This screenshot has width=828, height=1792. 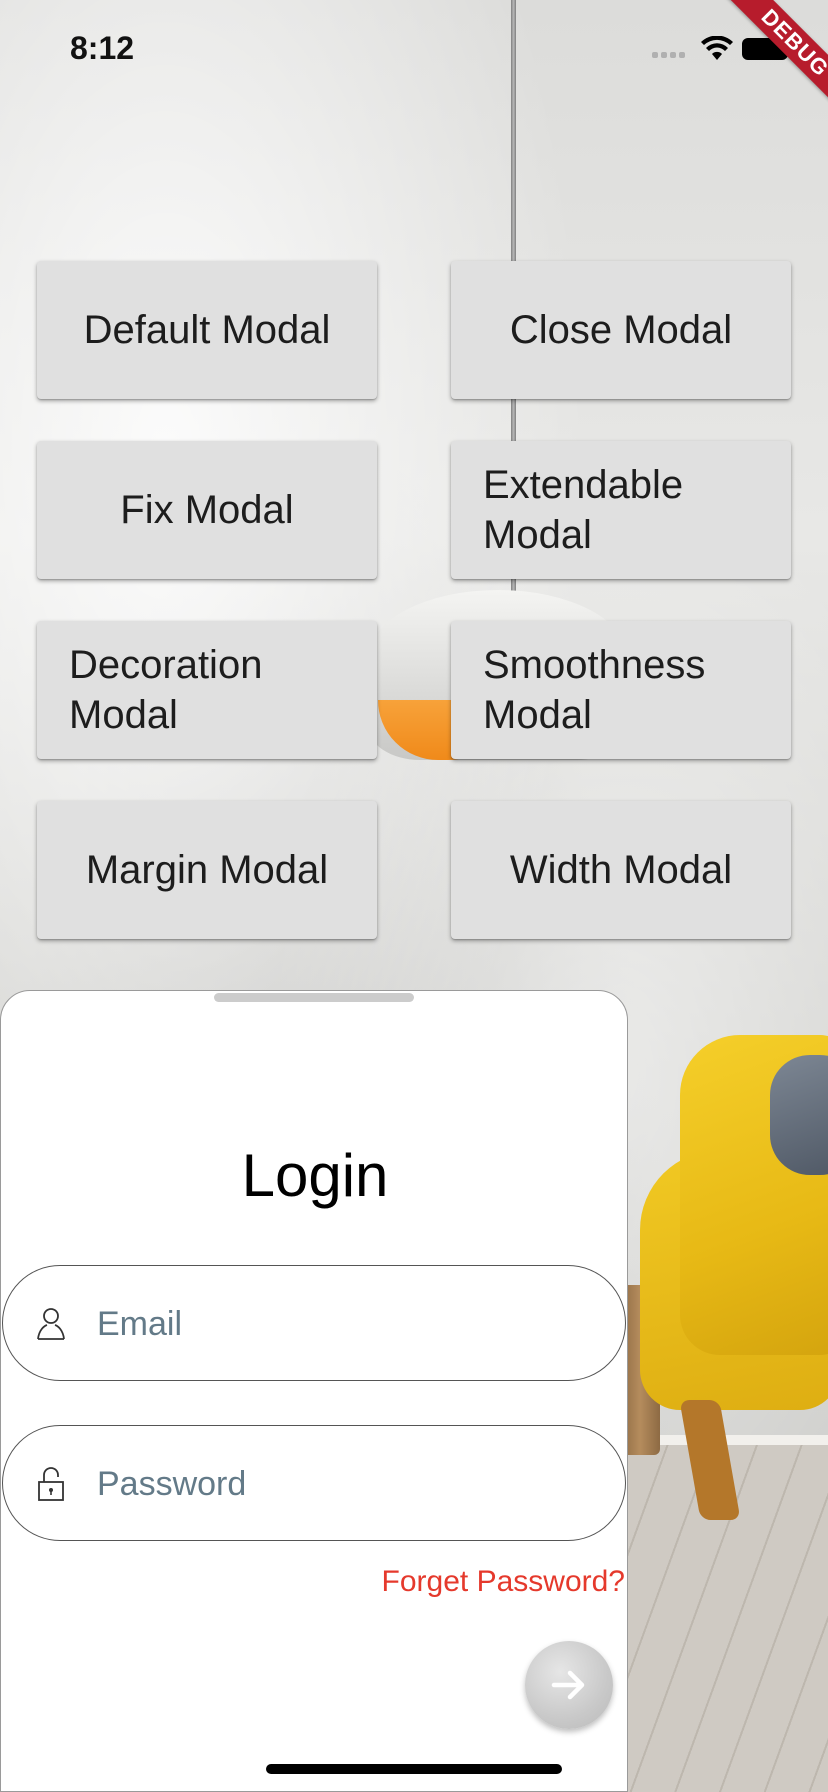 I want to click on decoration-modal-button: Decoration Modal, so click(x=207, y=690).